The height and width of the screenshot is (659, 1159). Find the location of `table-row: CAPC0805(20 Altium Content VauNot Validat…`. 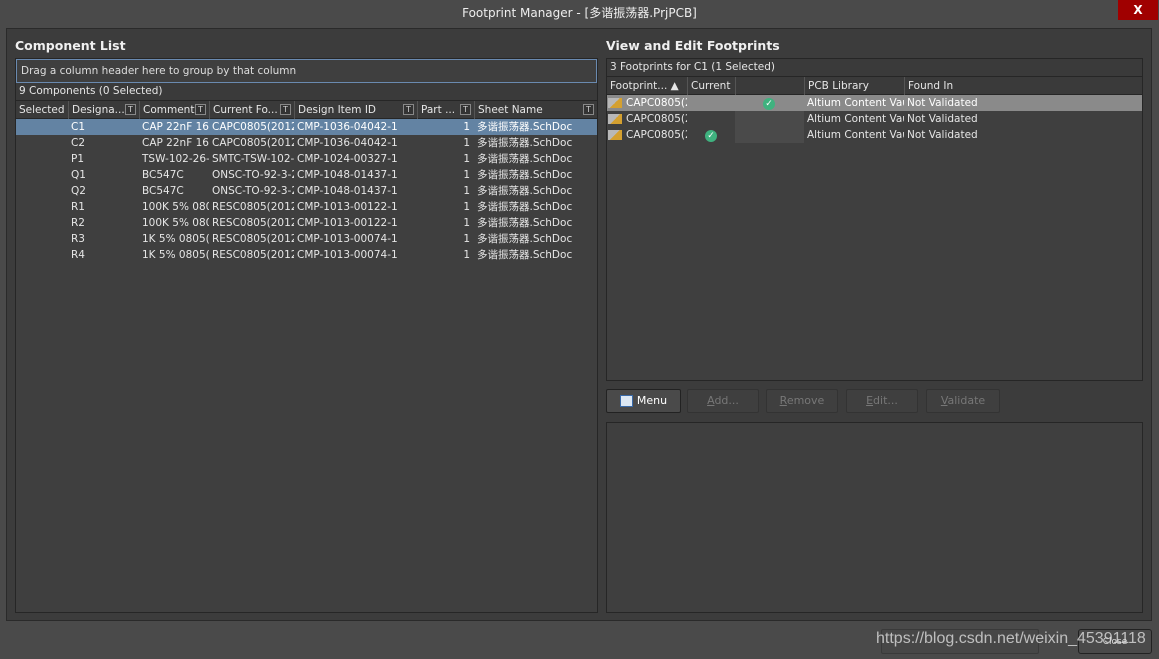

table-row: CAPC0805(20 Altium Content VauNot Validat… is located at coordinates (874, 119).